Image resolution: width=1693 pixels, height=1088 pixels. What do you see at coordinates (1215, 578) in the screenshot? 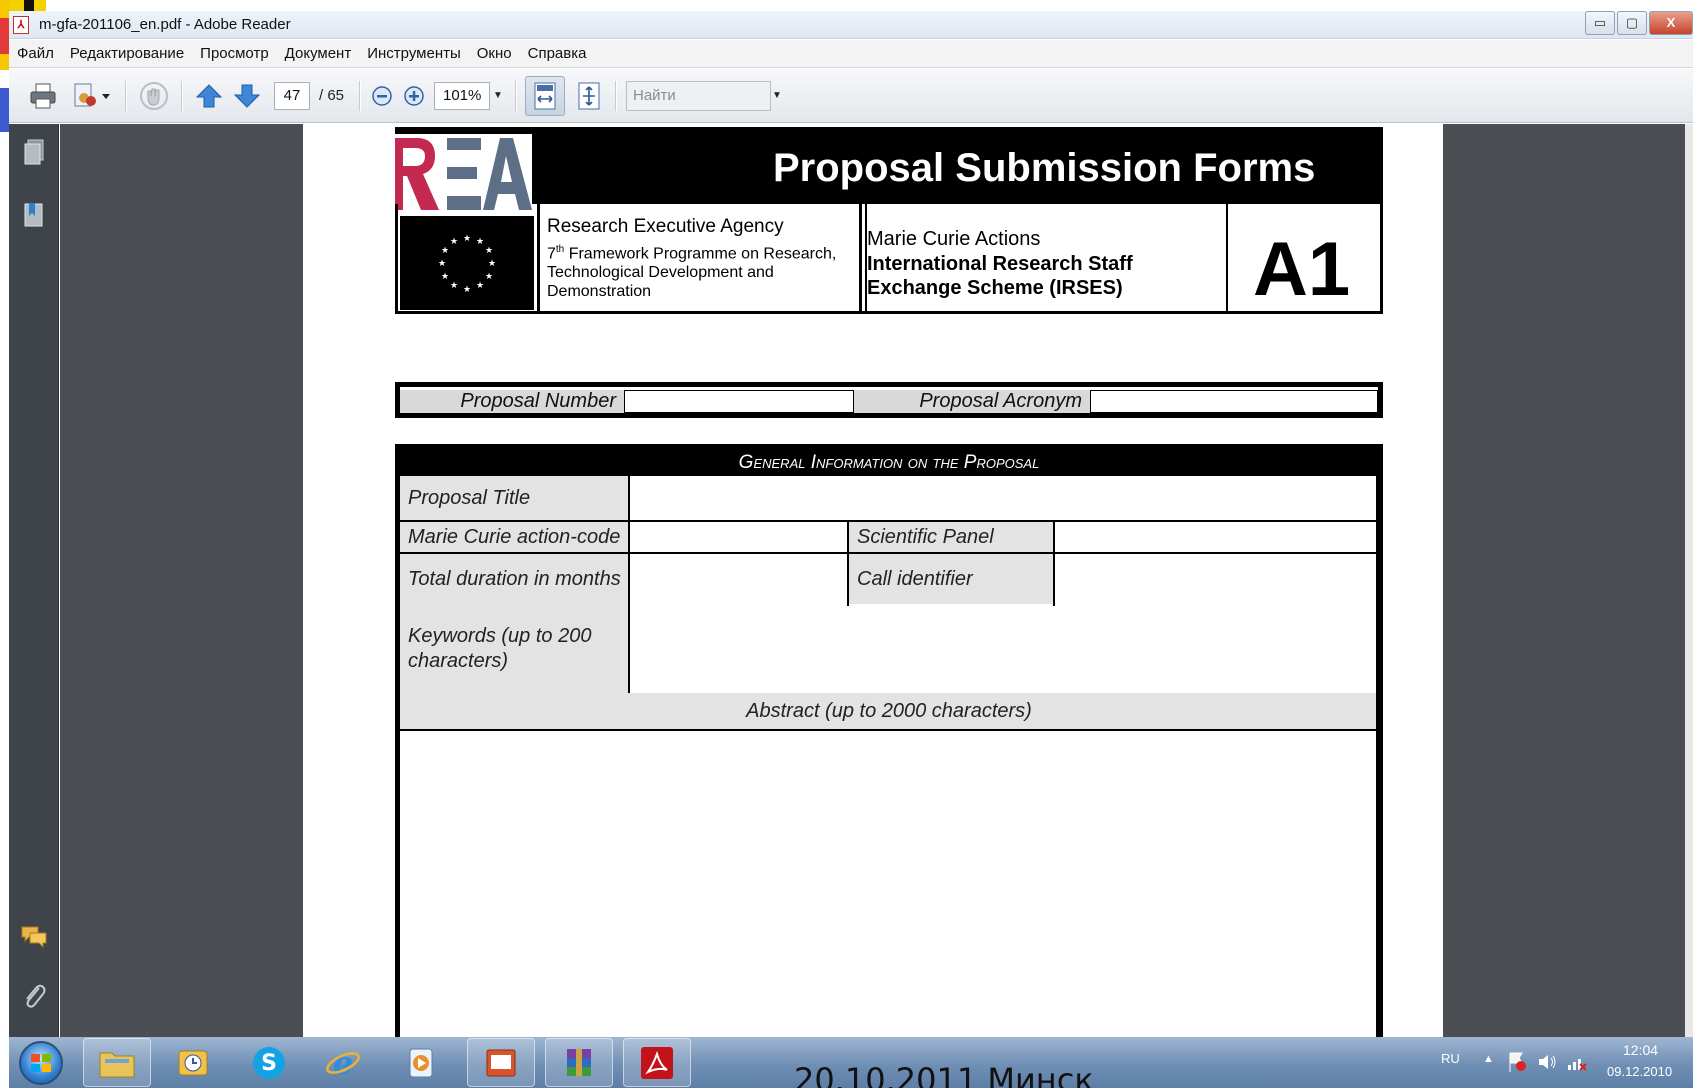
I see `call-identifier-field` at bounding box center [1215, 578].